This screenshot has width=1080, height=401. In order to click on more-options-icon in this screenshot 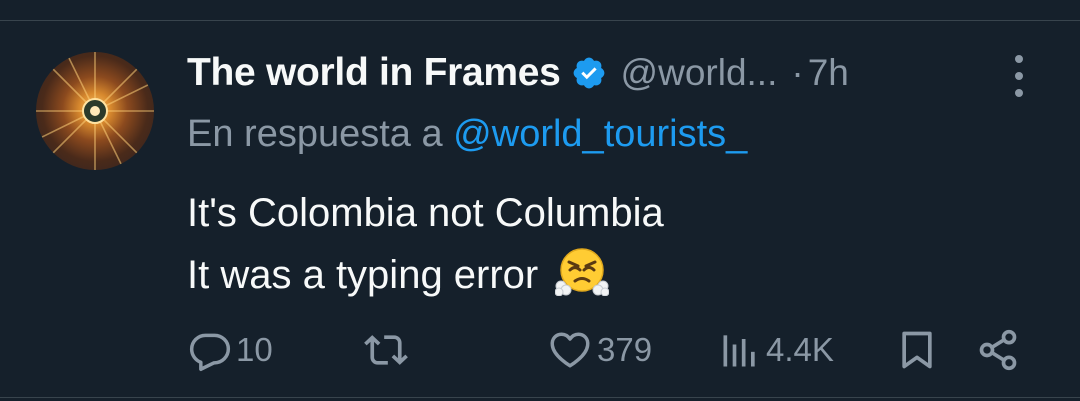, I will do `click(1019, 76)`.